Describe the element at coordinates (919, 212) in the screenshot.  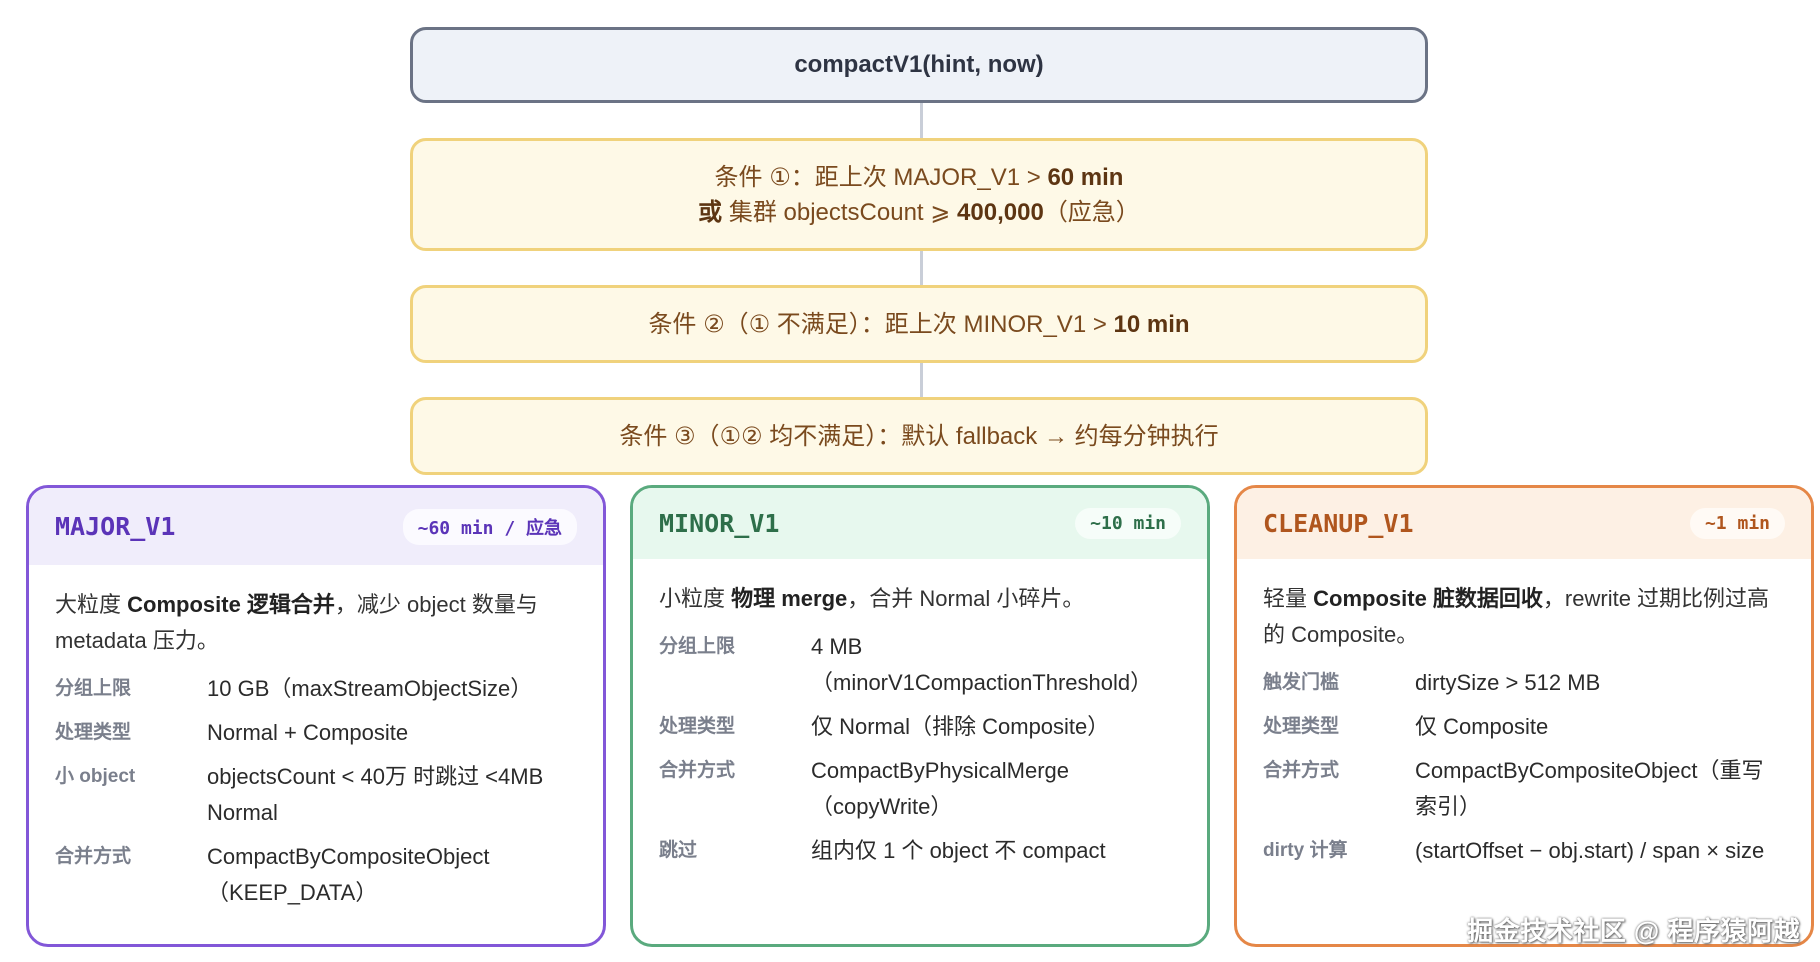
I see `condition-1-line-2: 或 集群 objectsCount ⩾ 400,000（应急）` at that location.